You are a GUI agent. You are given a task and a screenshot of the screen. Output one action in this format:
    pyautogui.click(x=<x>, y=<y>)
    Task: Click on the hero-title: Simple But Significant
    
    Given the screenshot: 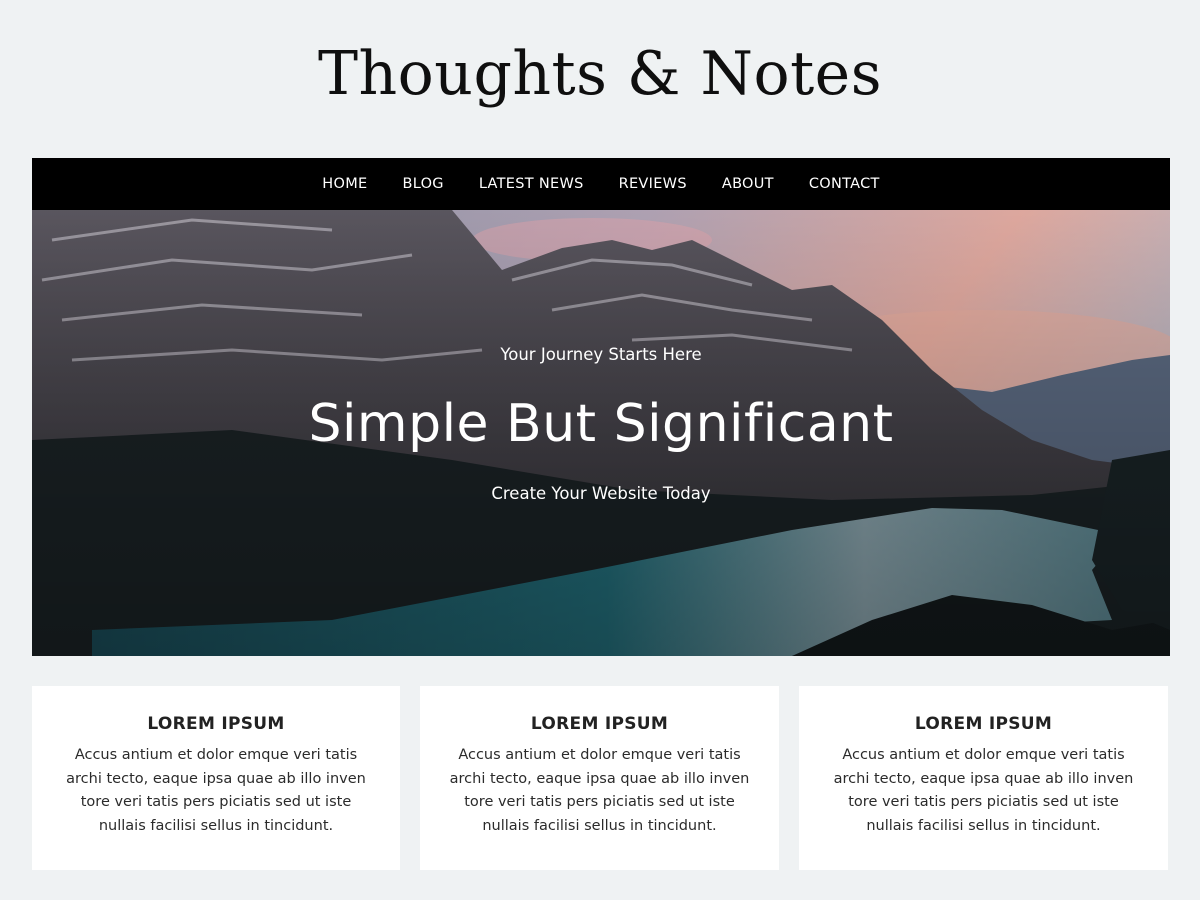 What is the action you would take?
    pyautogui.click(x=601, y=424)
    